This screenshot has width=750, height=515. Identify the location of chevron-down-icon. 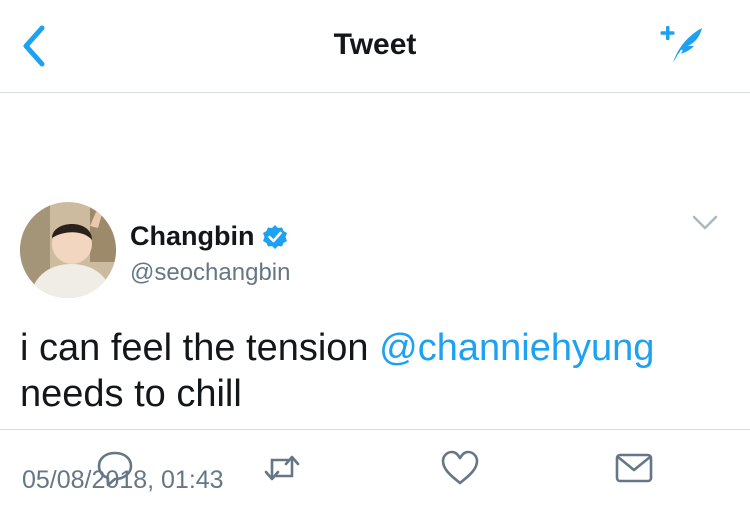
(705, 223).